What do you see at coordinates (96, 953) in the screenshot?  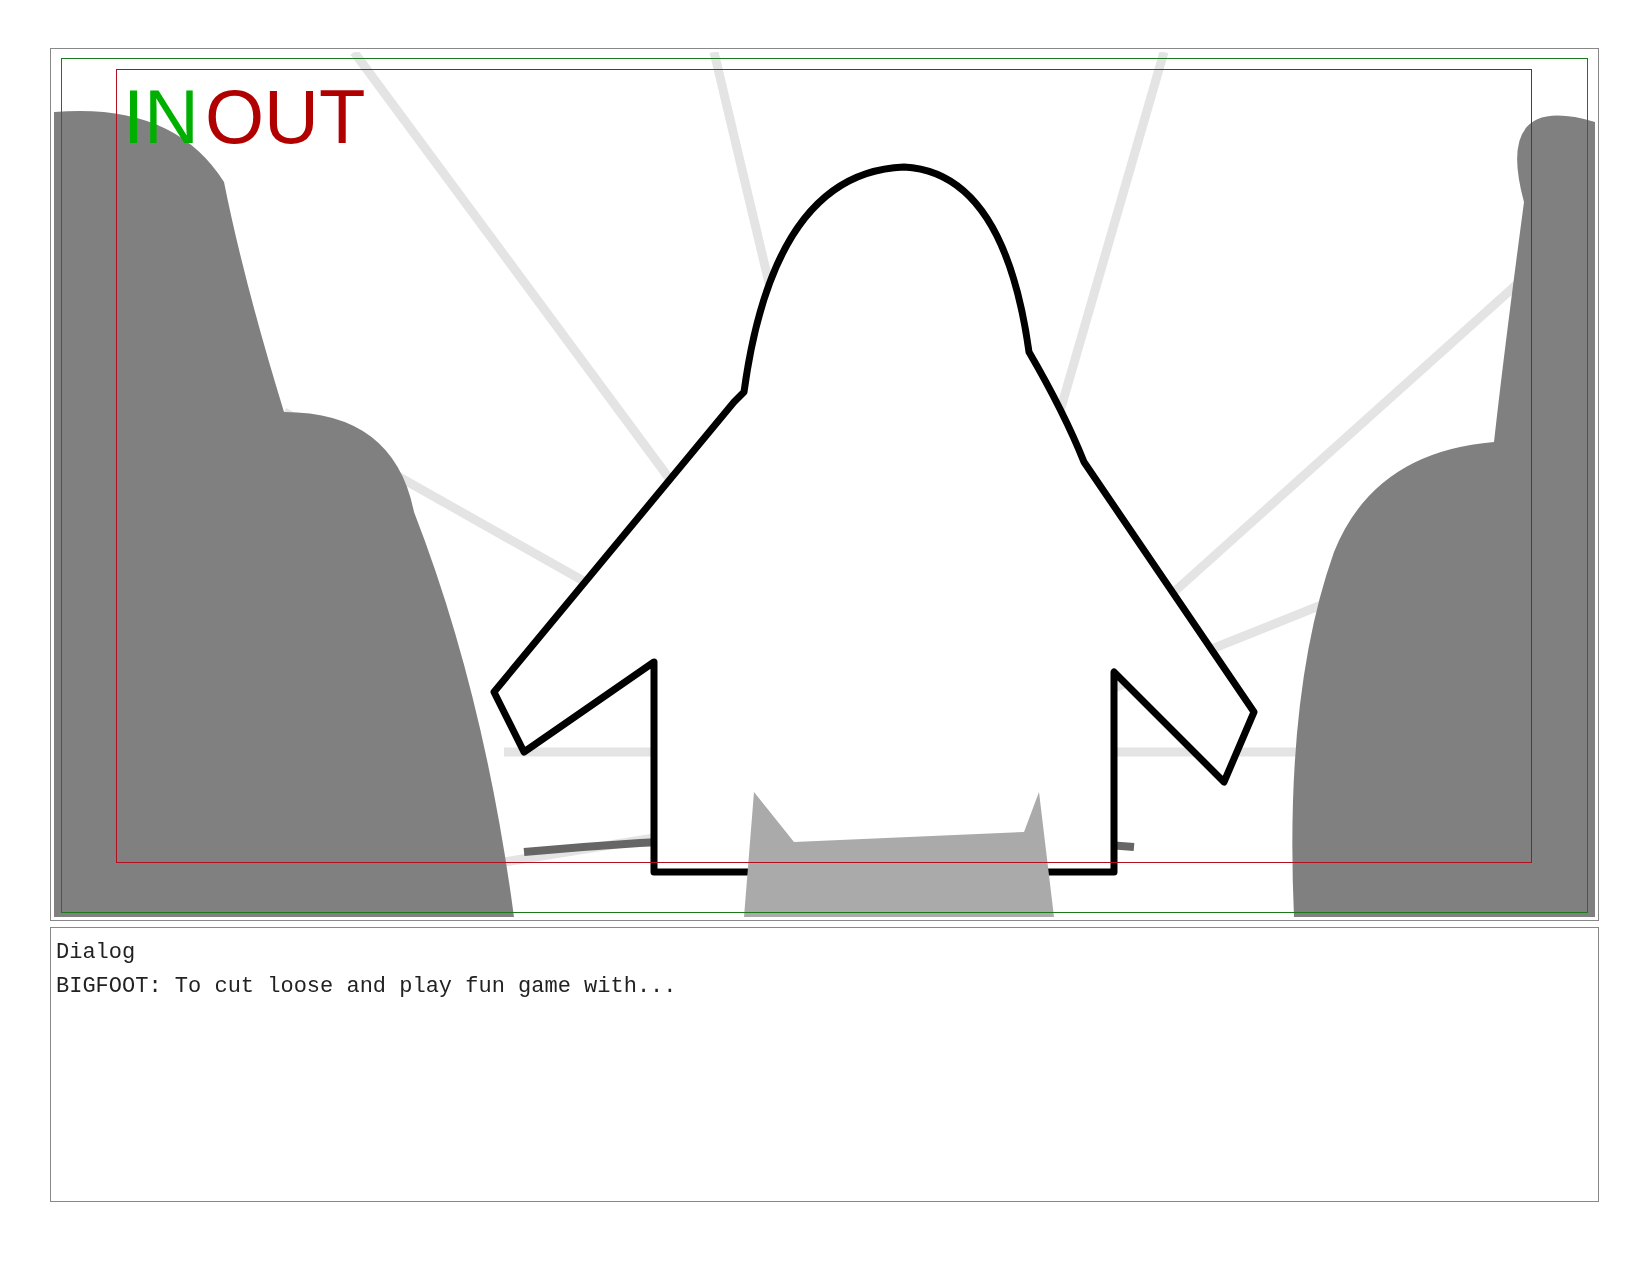 I see `dialog-heading: Dialog` at bounding box center [96, 953].